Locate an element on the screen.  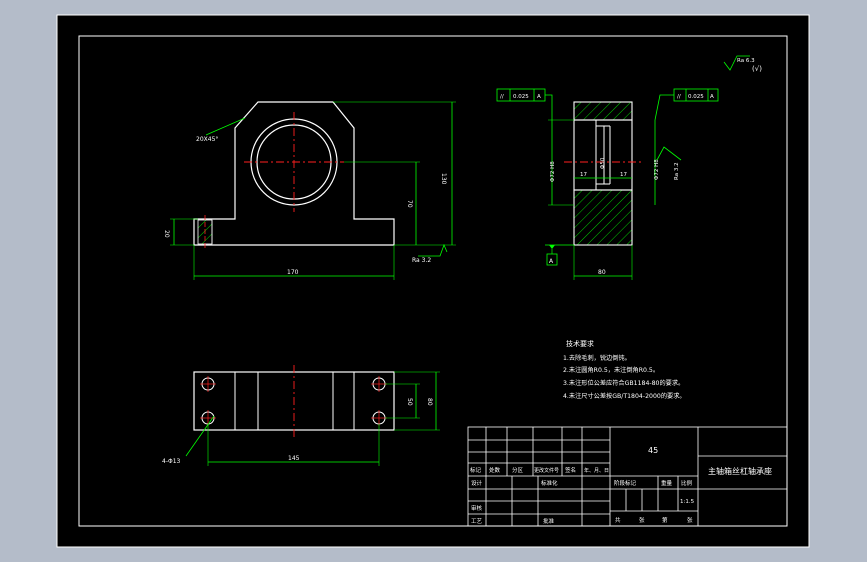
approve-label: 批准 is located at coordinates (549, 521).